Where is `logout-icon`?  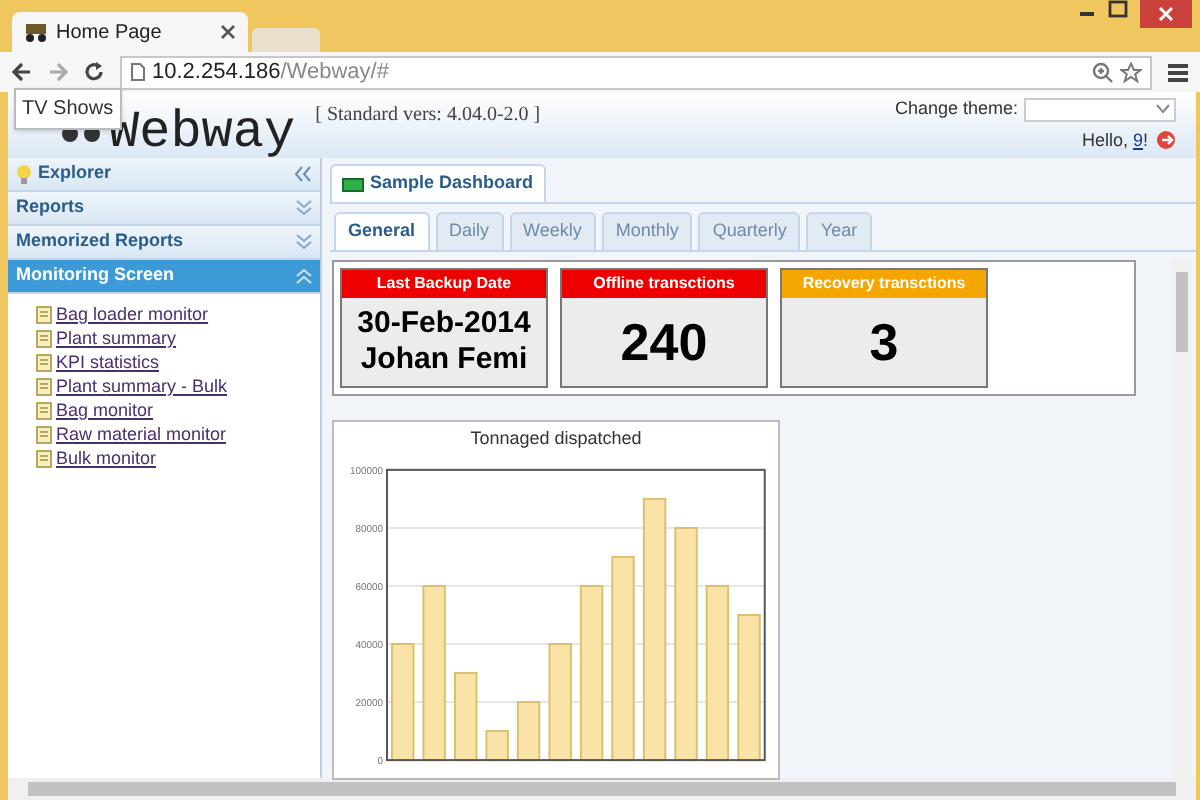 logout-icon is located at coordinates (1166, 140).